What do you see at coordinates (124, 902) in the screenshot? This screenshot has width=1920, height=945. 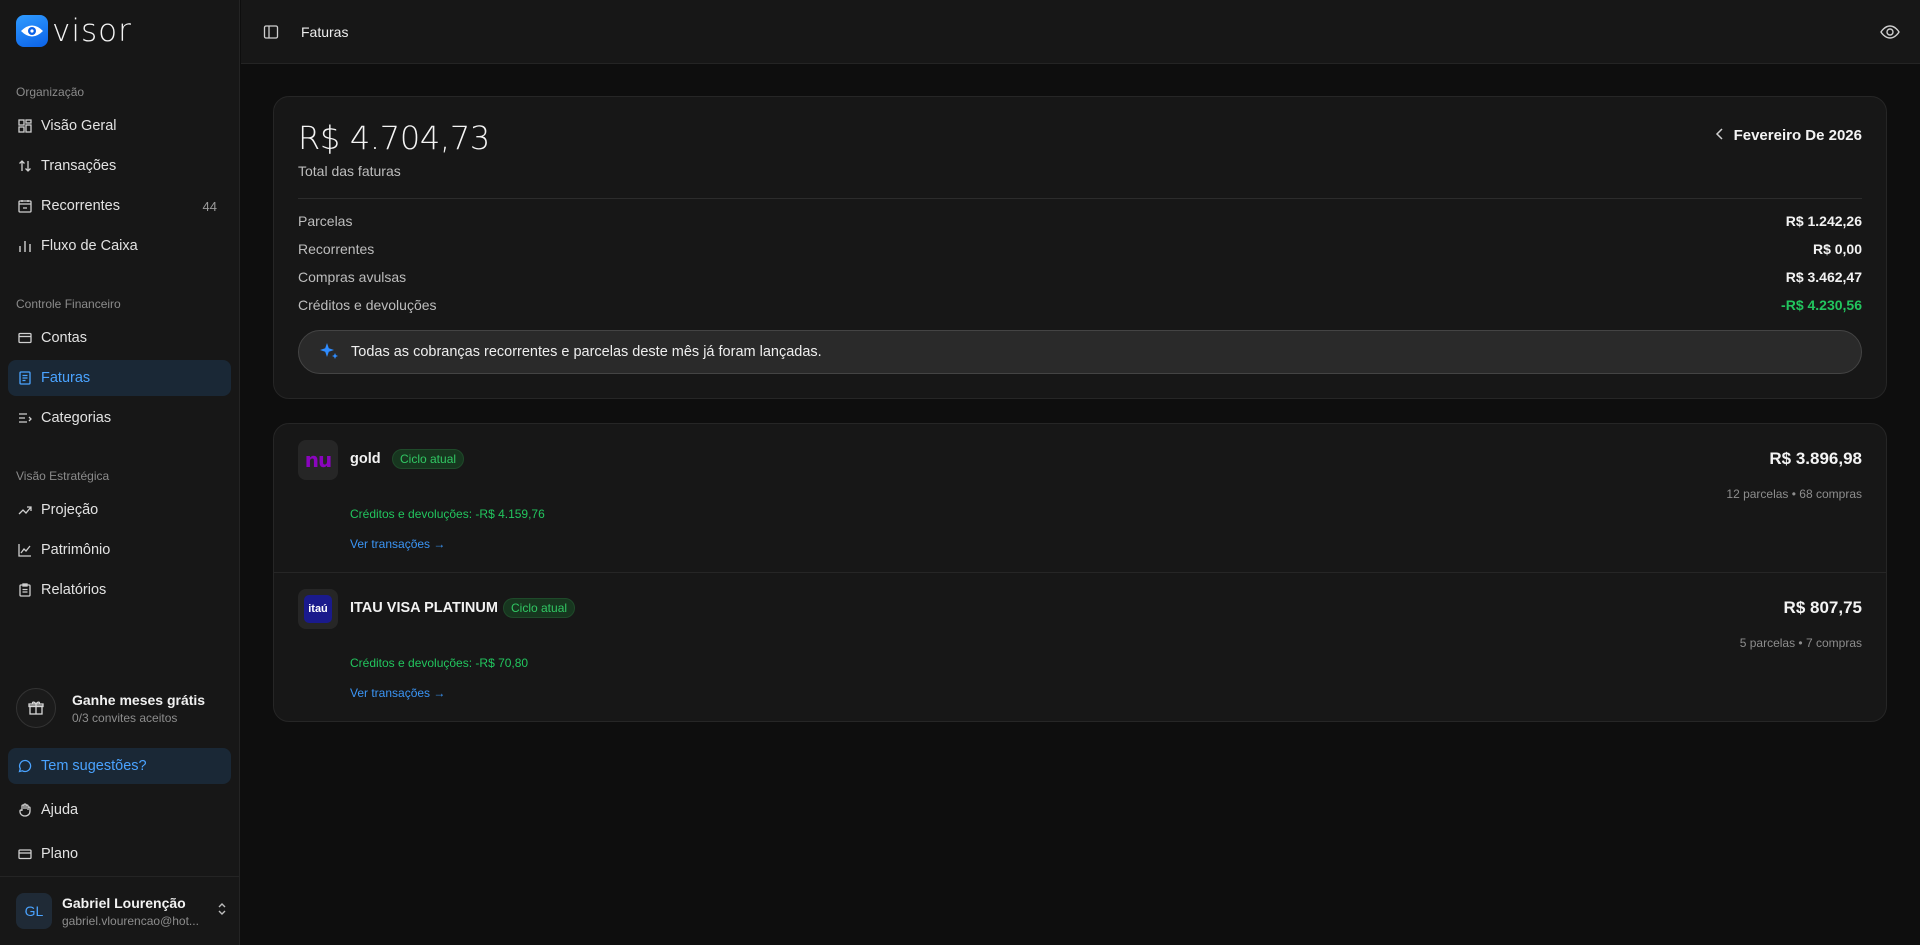 I see `user-name: Gabriel Lourenção` at bounding box center [124, 902].